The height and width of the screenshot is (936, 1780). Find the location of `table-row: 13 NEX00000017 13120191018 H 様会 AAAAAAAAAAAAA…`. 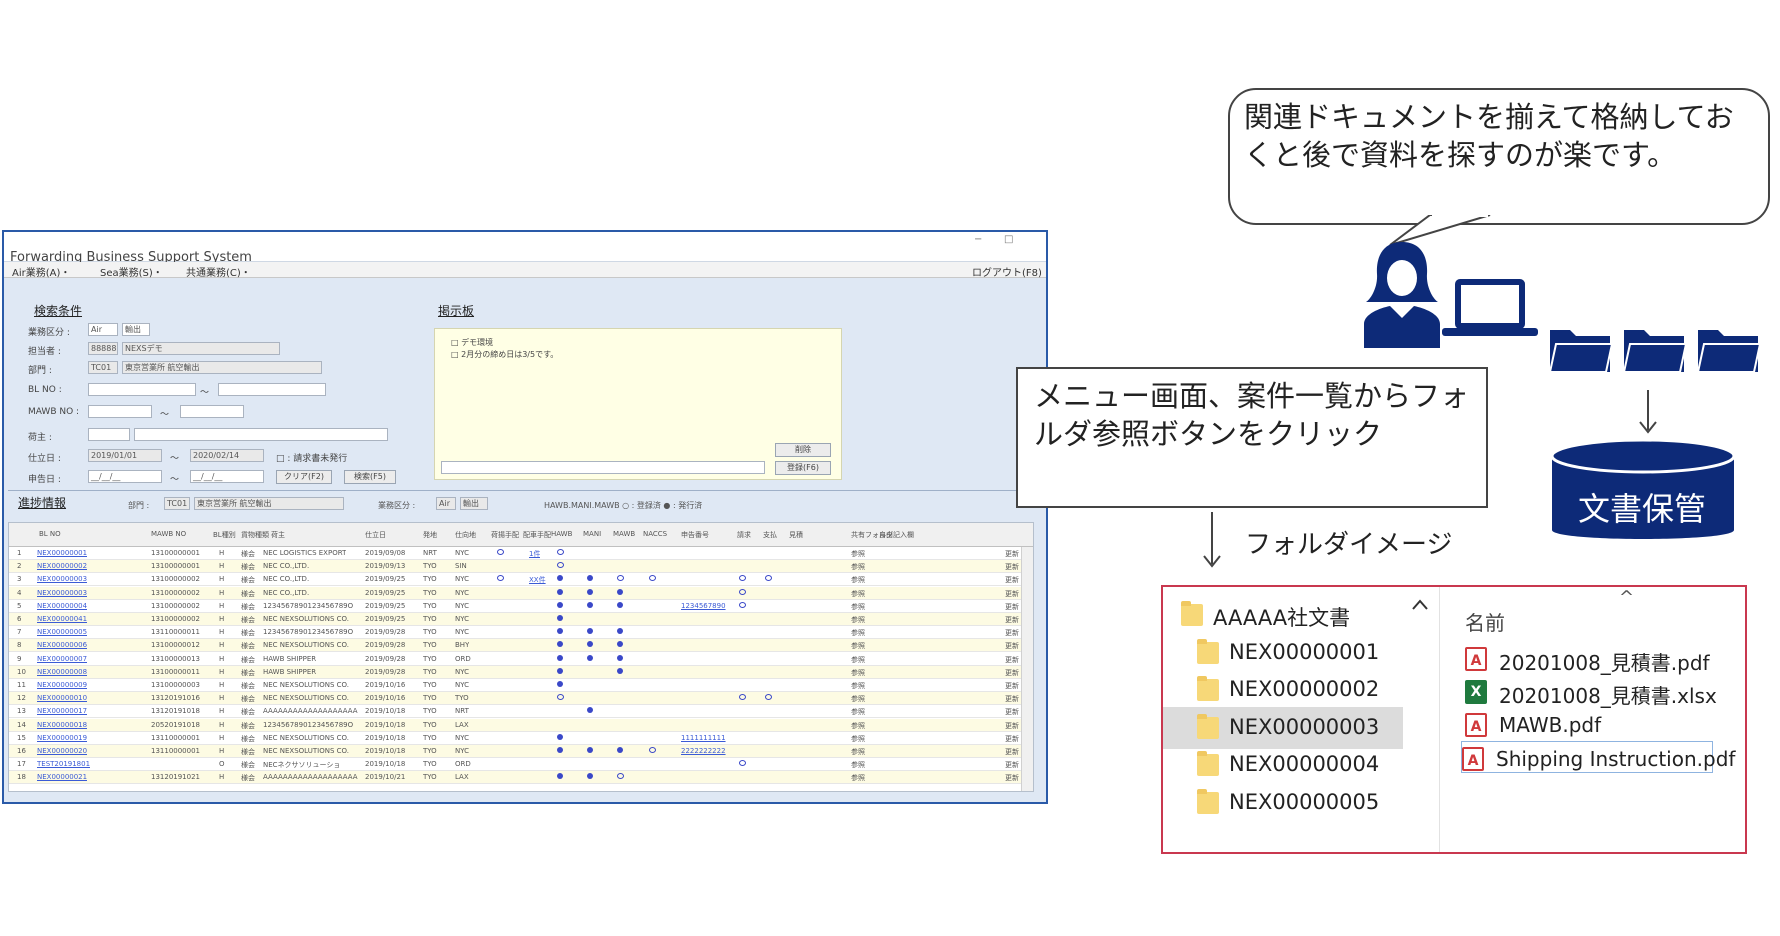

table-row: 13 NEX00000017 13120191018 H 様会 AAAAAAAAAAAAA… is located at coordinates (521, 712).